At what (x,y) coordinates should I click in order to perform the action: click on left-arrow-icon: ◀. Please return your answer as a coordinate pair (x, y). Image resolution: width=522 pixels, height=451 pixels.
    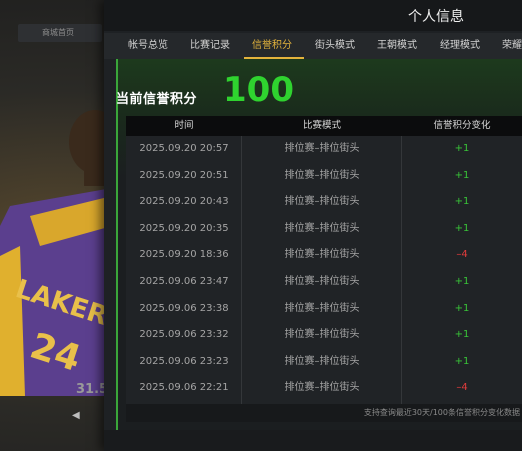
    Looking at the image, I should click on (76, 415).